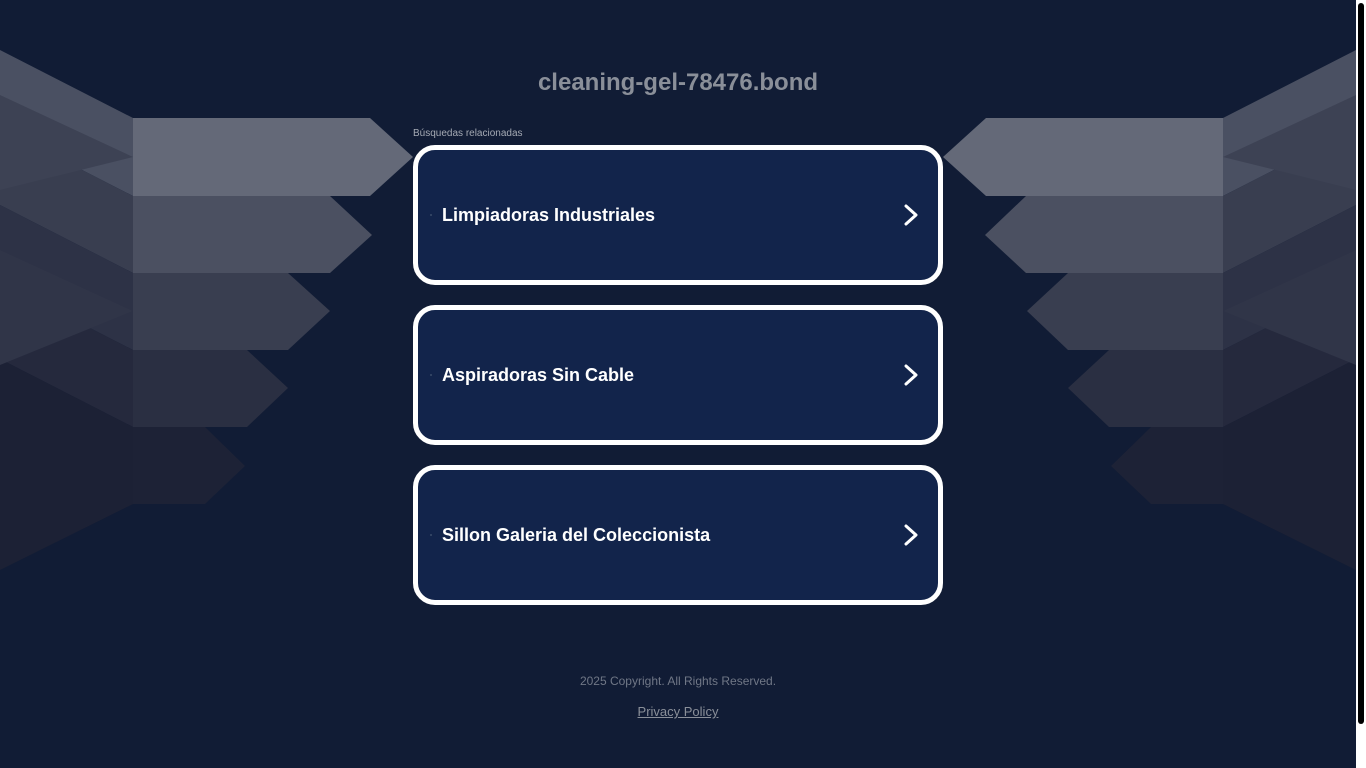 This screenshot has width=1366, height=768. I want to click on related-search-label: Limpiadoras Industriales, so click(549, 215).